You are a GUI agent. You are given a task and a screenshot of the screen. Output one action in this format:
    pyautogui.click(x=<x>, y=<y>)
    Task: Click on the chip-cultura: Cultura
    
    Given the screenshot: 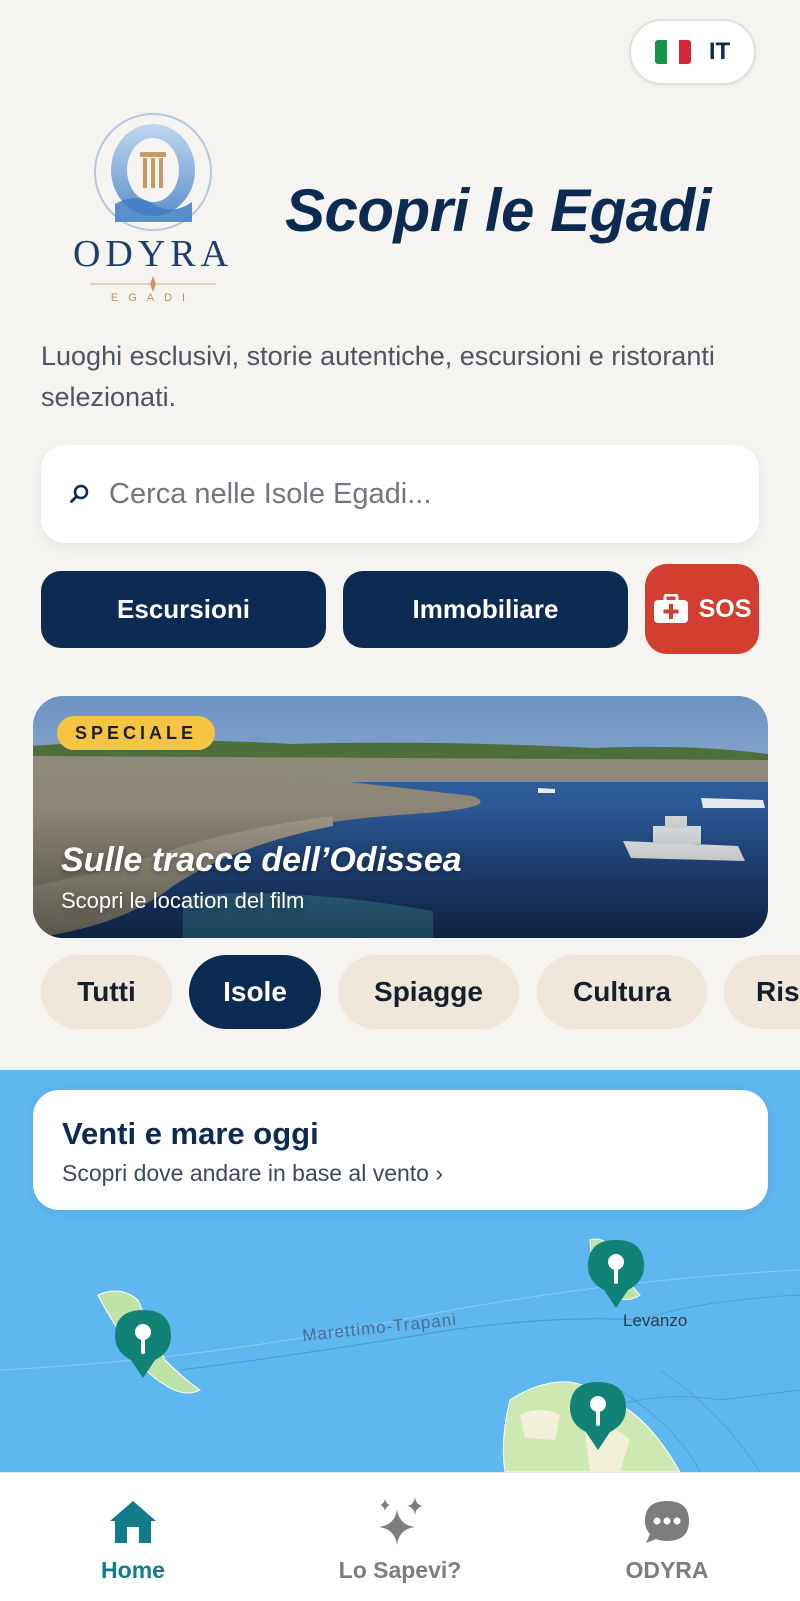 What is the action you would take?
    pyautogui.click(x=622, y=992)
    